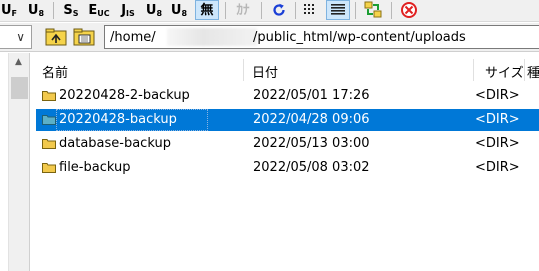  Describe the element at coordinates (311, 167) in the screenshot. I see `file-date: 2022/05/08 03:02` at that location.